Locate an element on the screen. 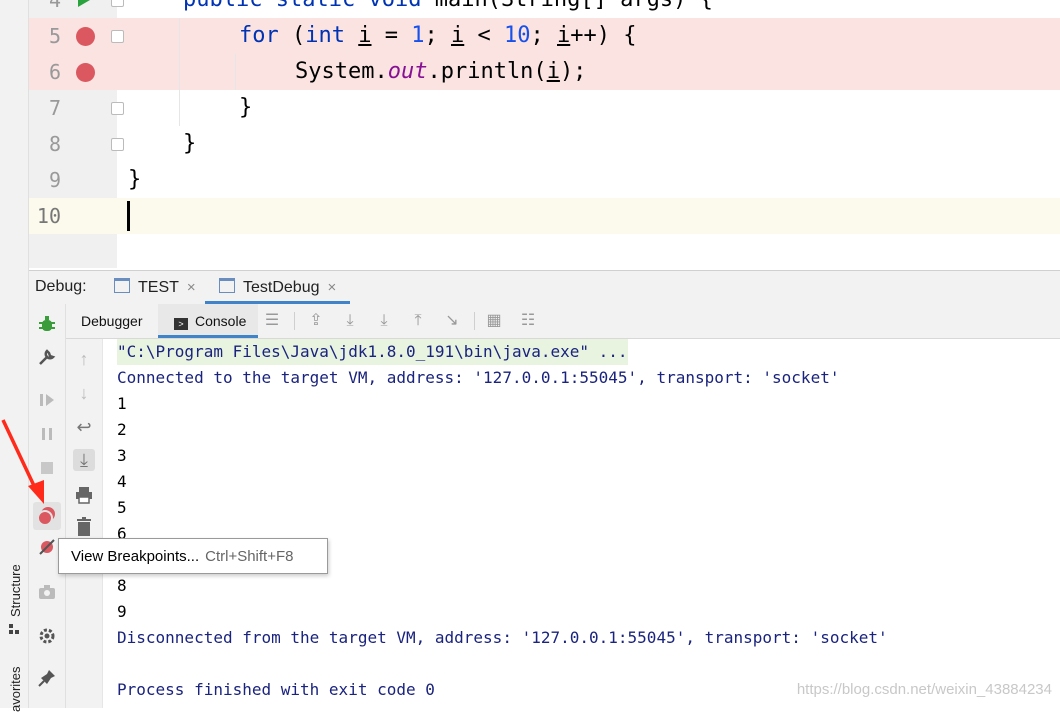  watermark: https://blog.csdn.net/weixin_43884234 is located at coordinates (924, 689).